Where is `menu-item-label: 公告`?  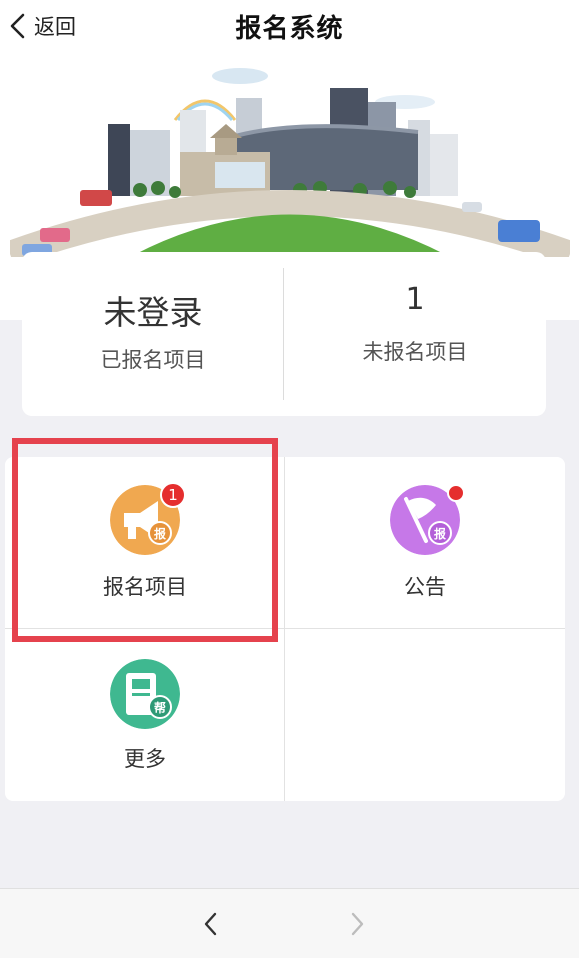 menu-item-label: 公告 is located at coordinates (425, 587).